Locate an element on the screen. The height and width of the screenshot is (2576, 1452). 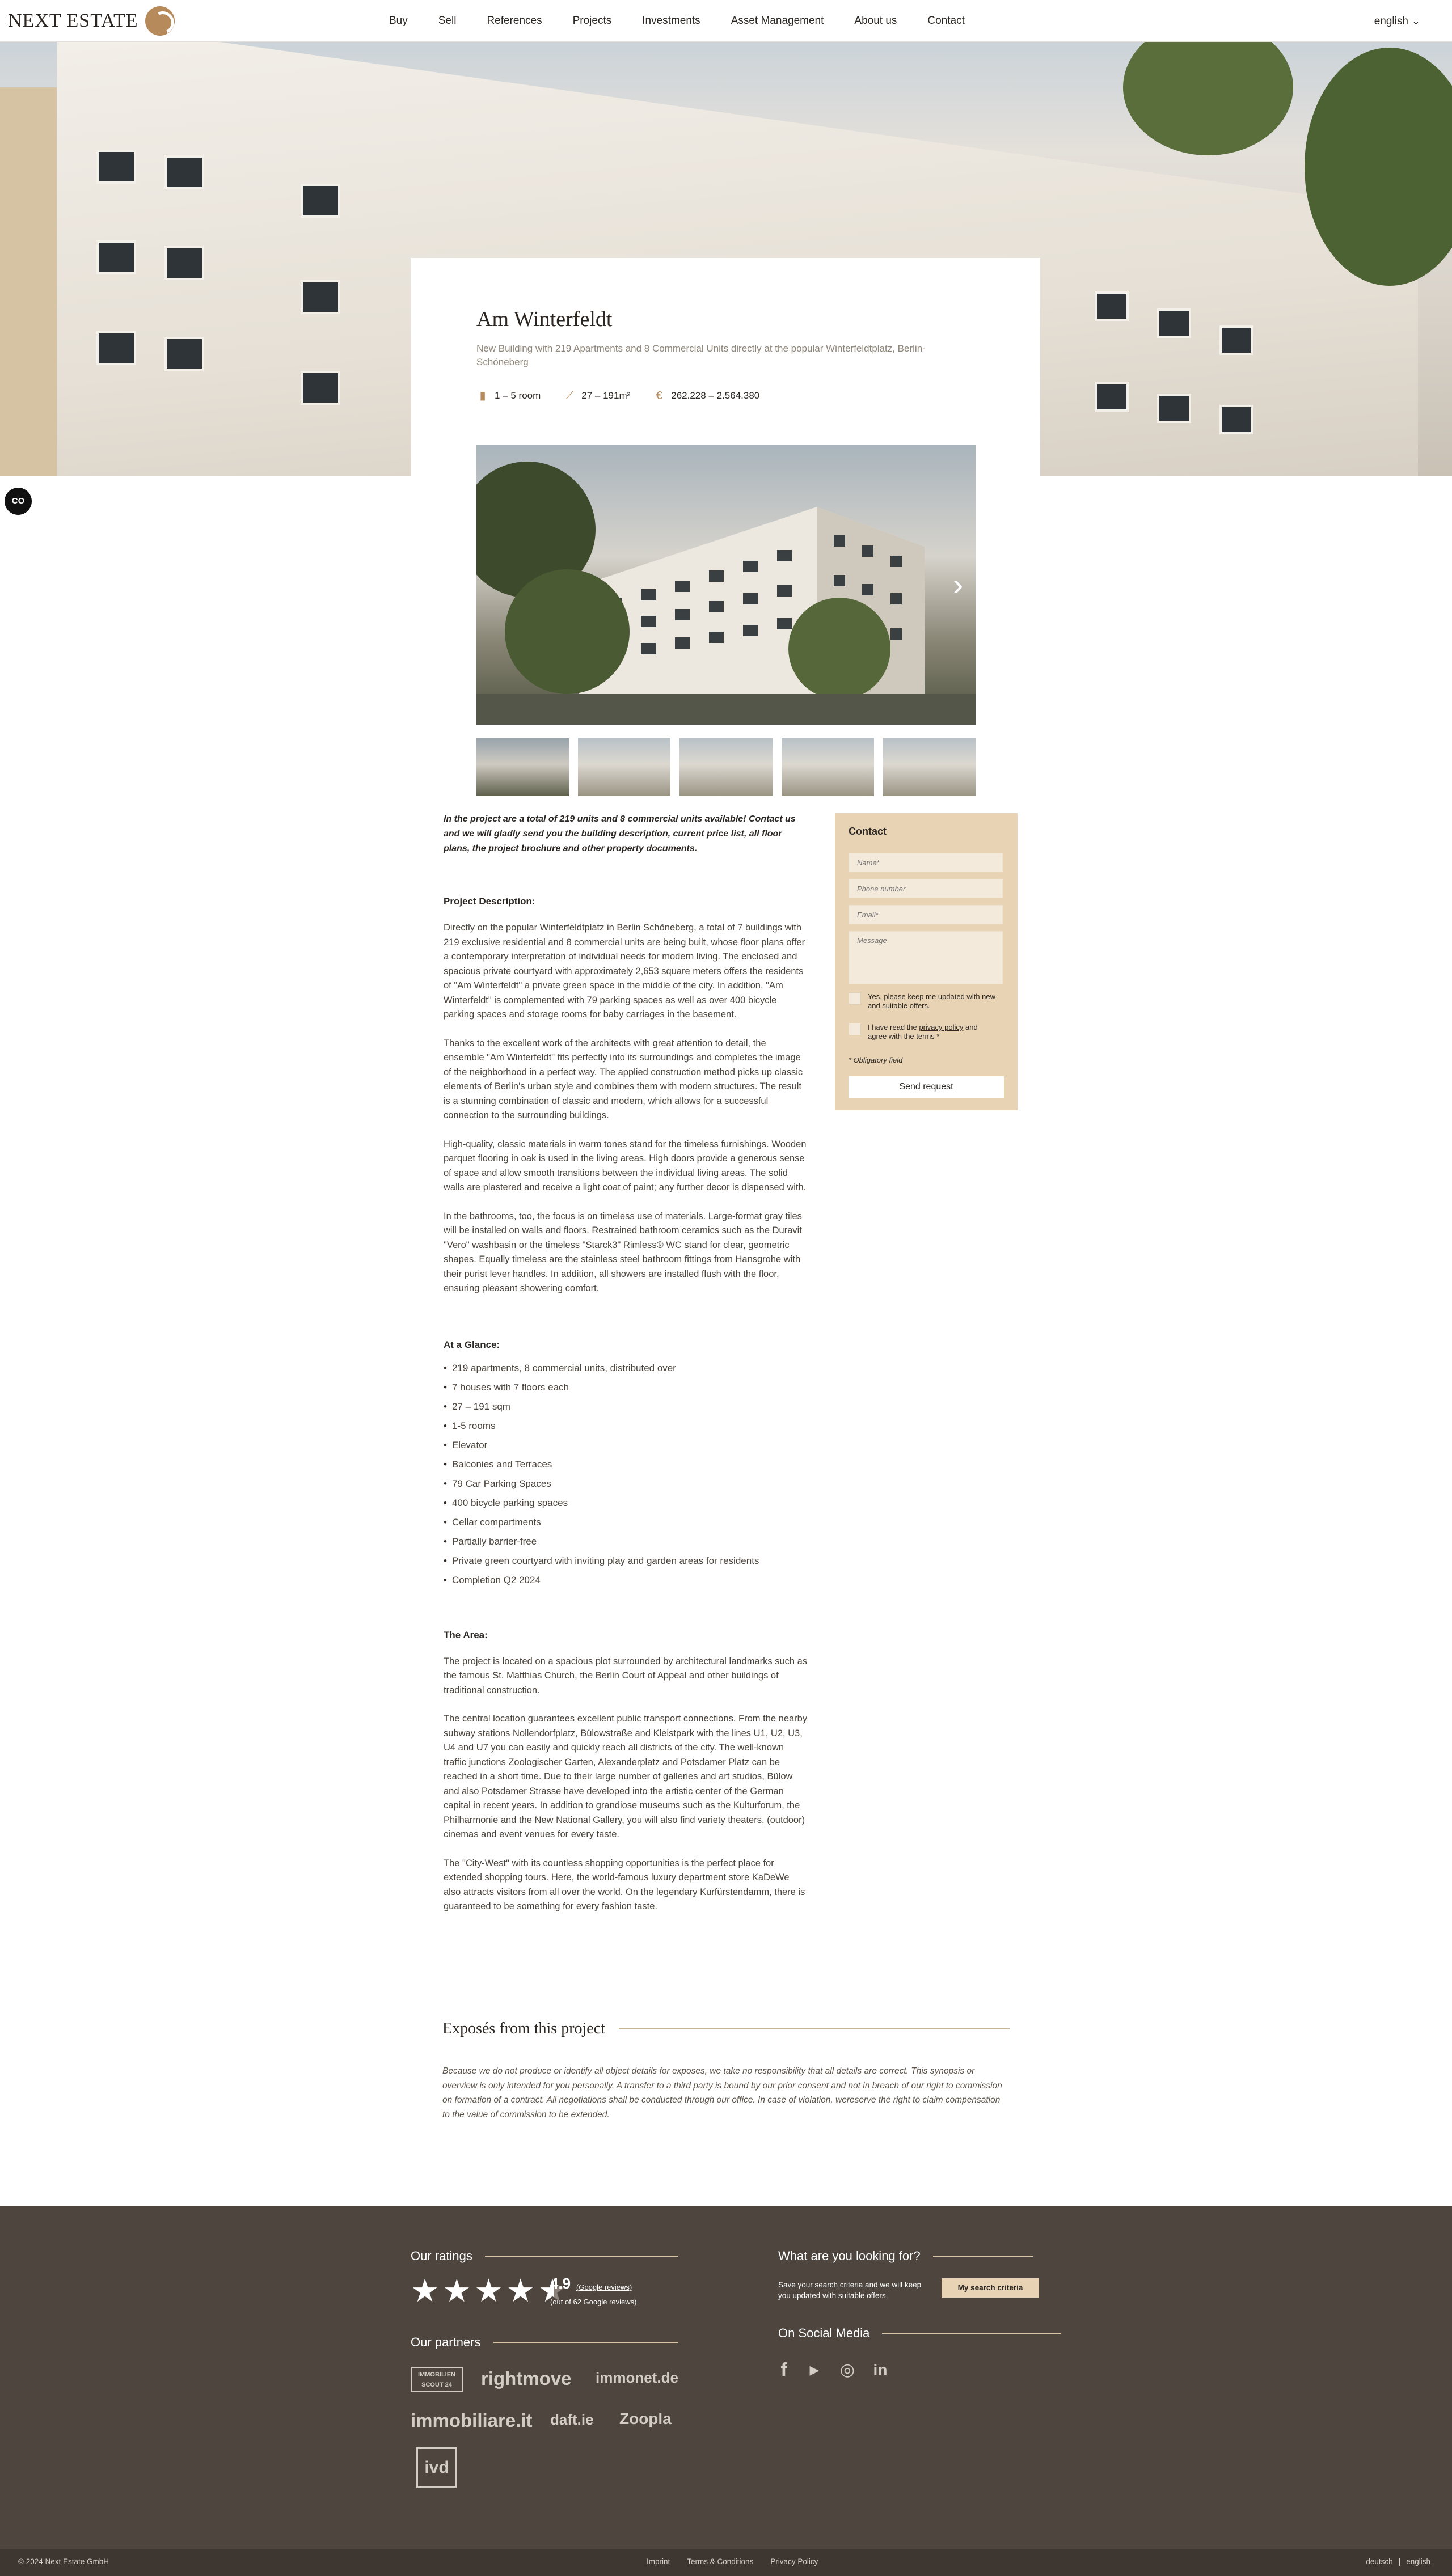
fact-rooms: ▮ 1 – 5 room is located at coordinates (508, 396).